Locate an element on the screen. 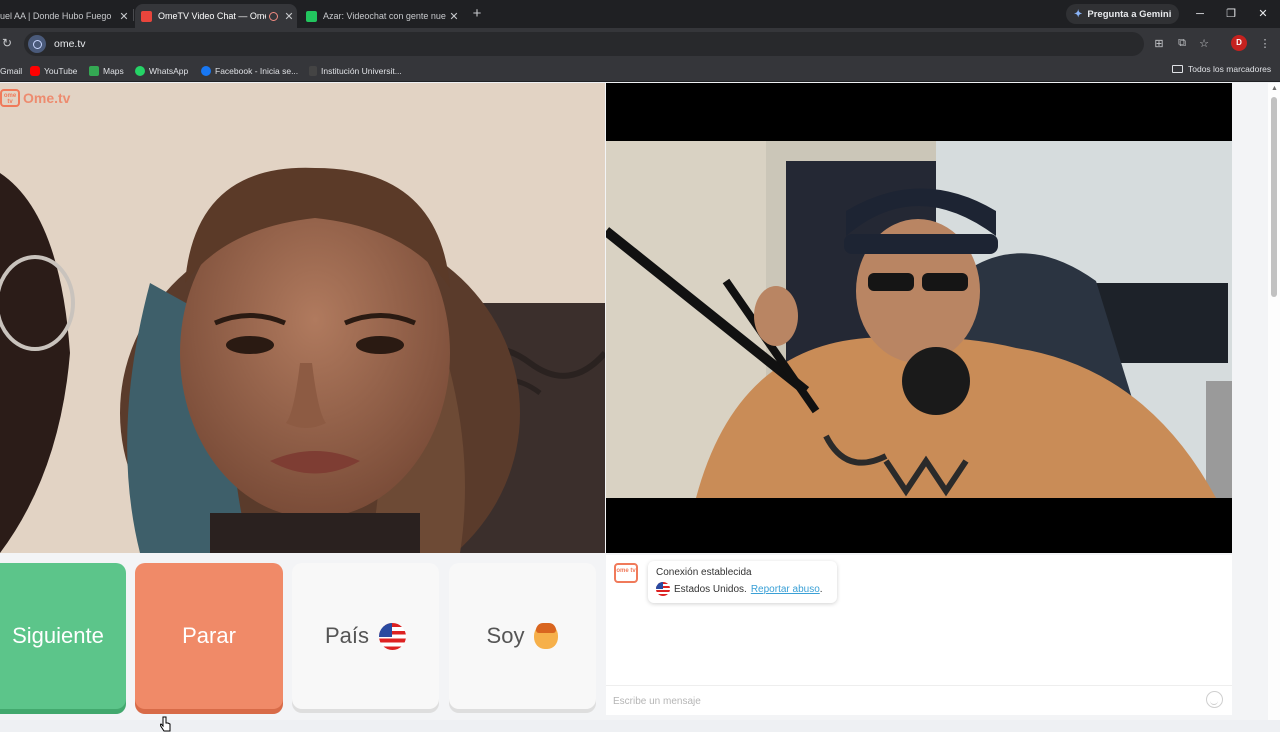 The image size is (1280, 732). tab-title: uel AA | Donde Hubo Fuego is located at coordinates (56, 16).